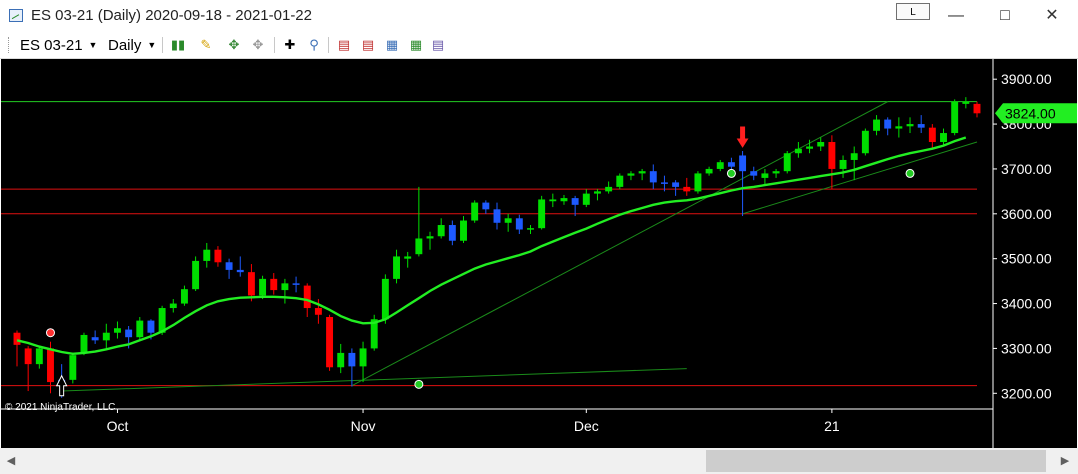  Describe the element at coordinates (1026, 393) in the screenshot. I see `y-tick-label: 3200.00` at that location.